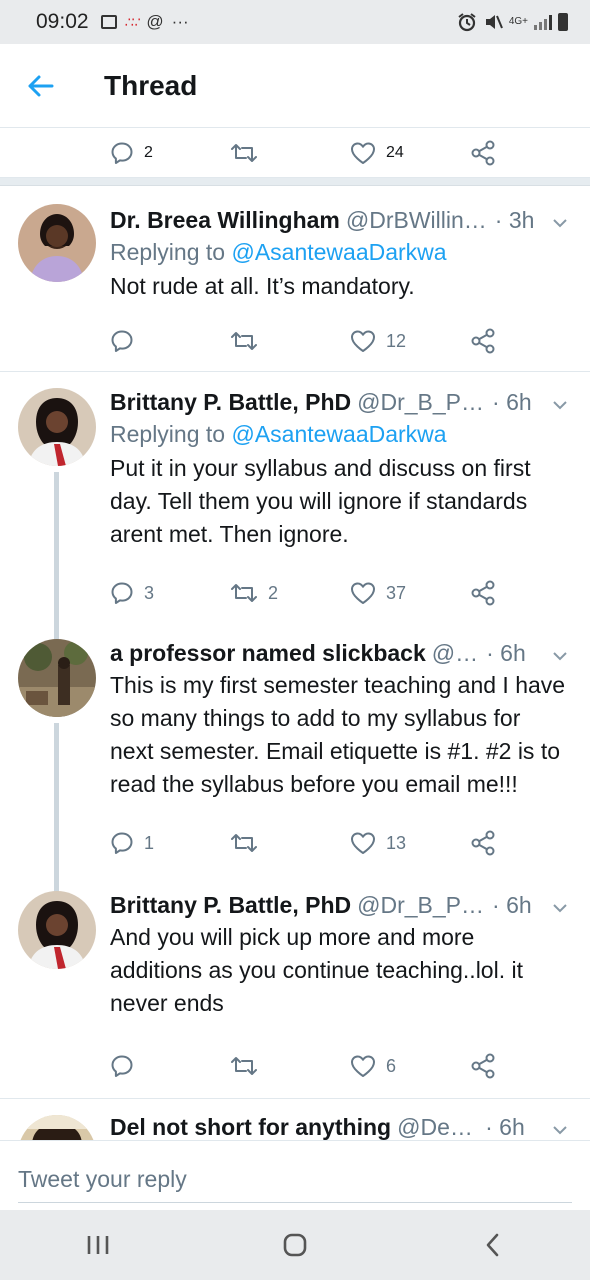 The height and width of the screenshot is (1280, 590). I want to click on recent-apps-button, so click(98, 1245).